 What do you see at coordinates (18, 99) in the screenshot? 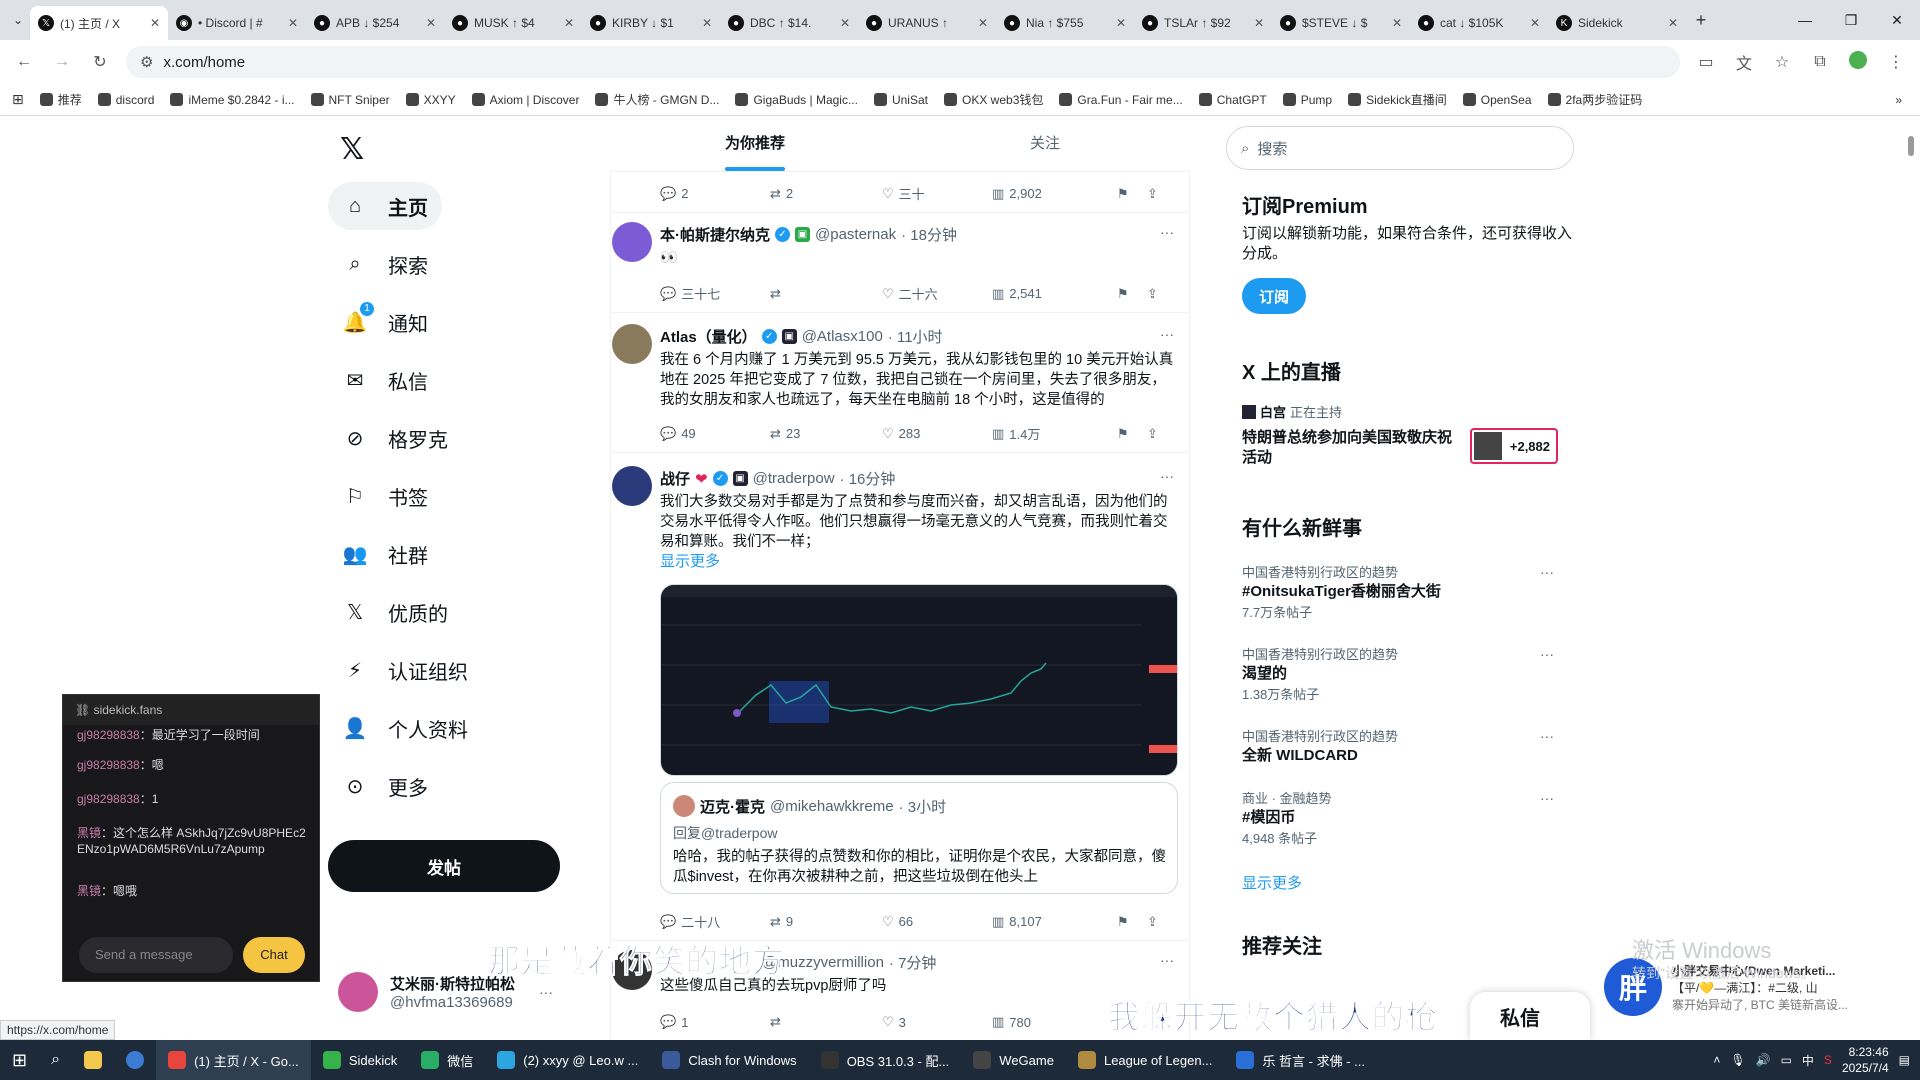
I see `apps-grid-icon: ⊞` at bounding box center [18, 99].